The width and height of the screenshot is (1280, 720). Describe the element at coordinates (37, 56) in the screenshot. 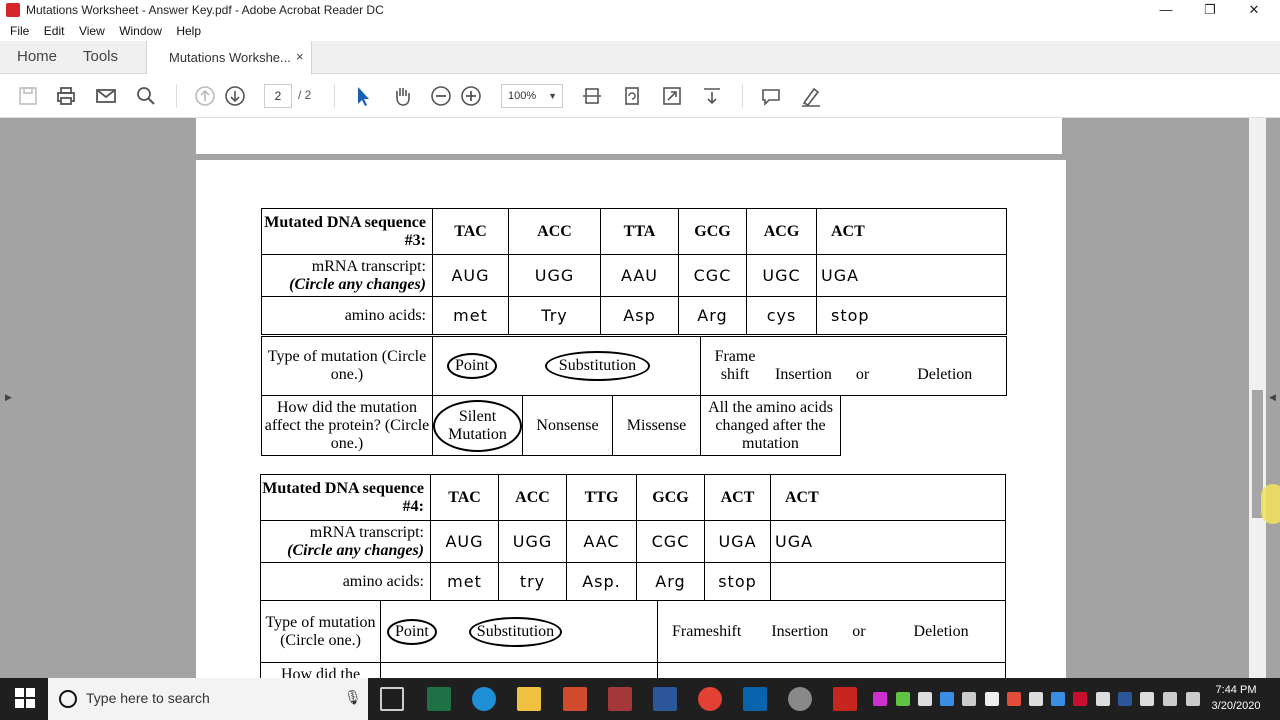

I see `tab-home: Home` at that location.